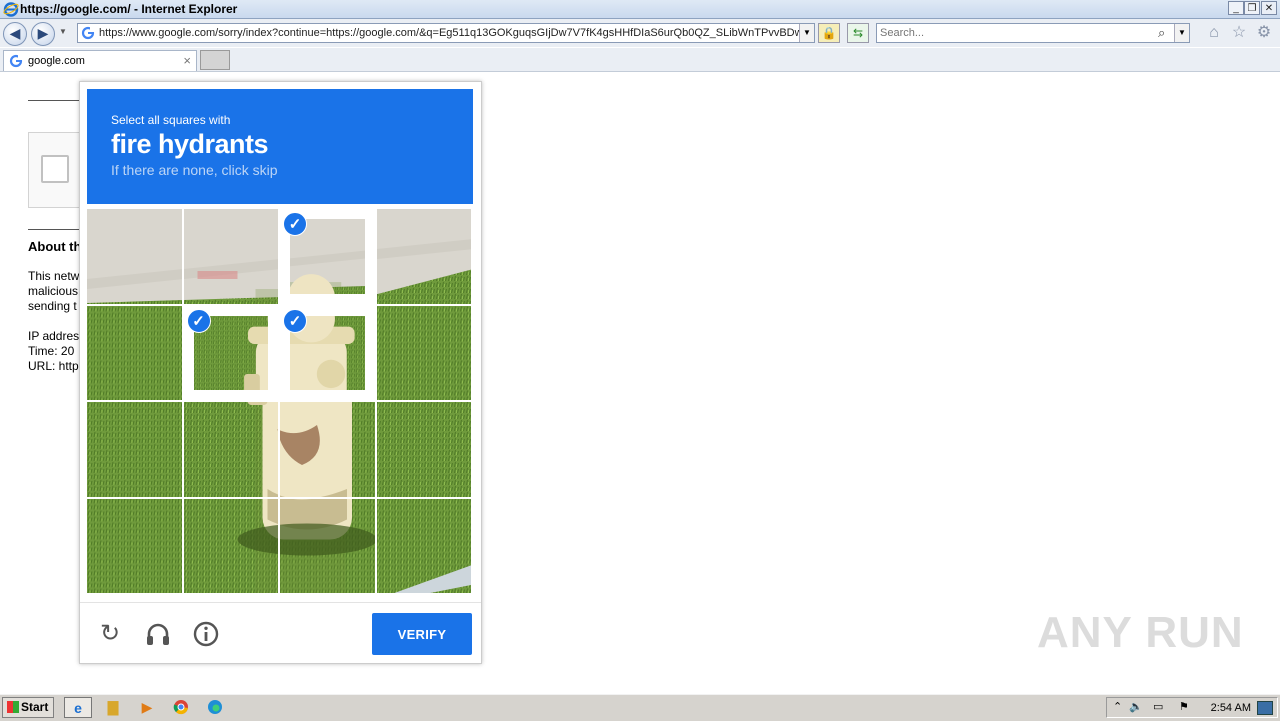  I want to click on search-box: ⌕ ▼, so click(1033, 33).